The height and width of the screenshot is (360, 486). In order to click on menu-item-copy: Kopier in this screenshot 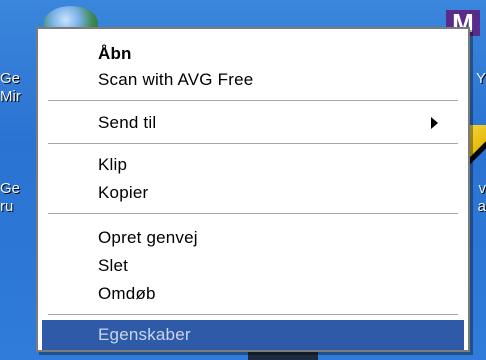, I will do `click(253, 193)`.